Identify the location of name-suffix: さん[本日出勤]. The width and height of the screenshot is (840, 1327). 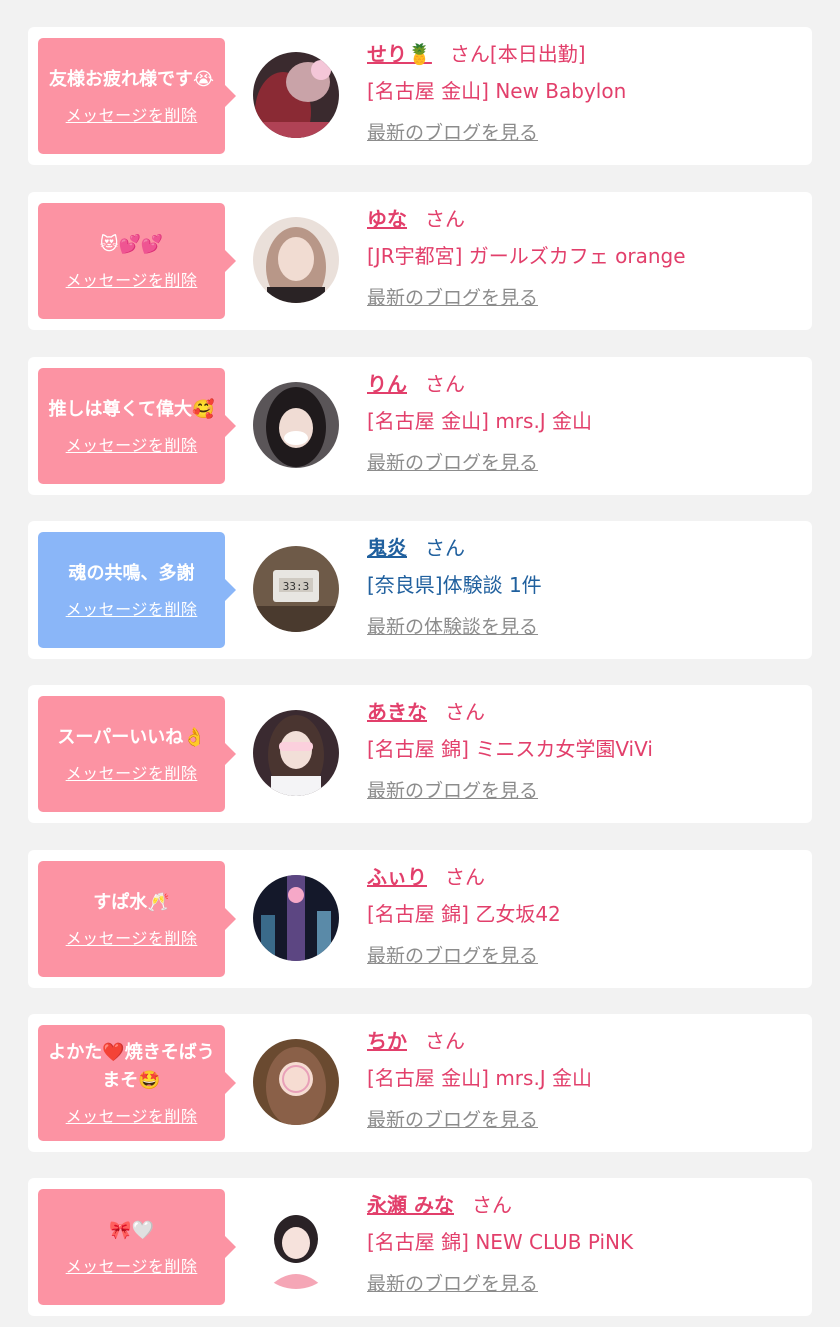
(517, 54).